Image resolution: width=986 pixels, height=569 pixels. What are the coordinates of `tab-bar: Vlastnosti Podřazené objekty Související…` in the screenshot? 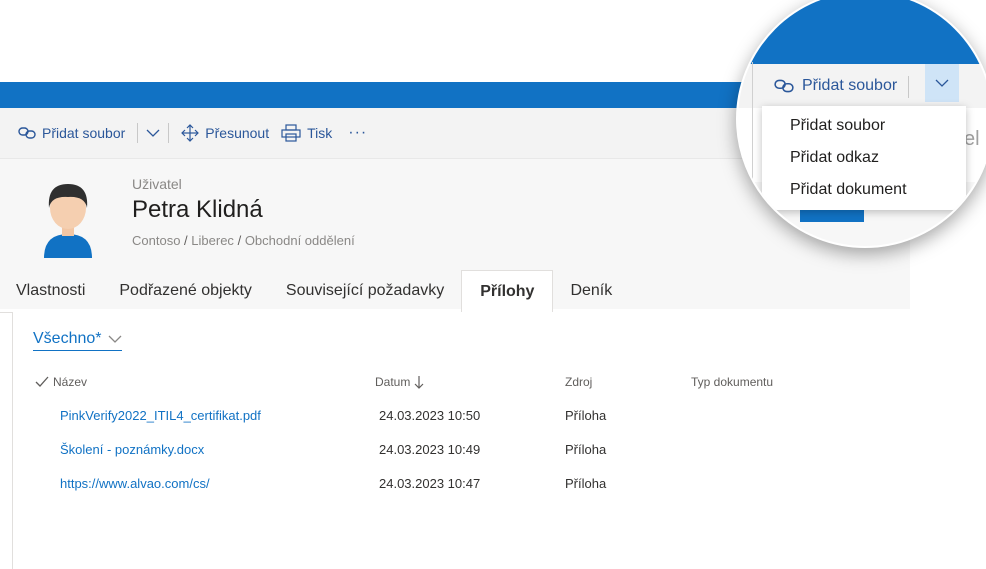 It's located at (455, 292).